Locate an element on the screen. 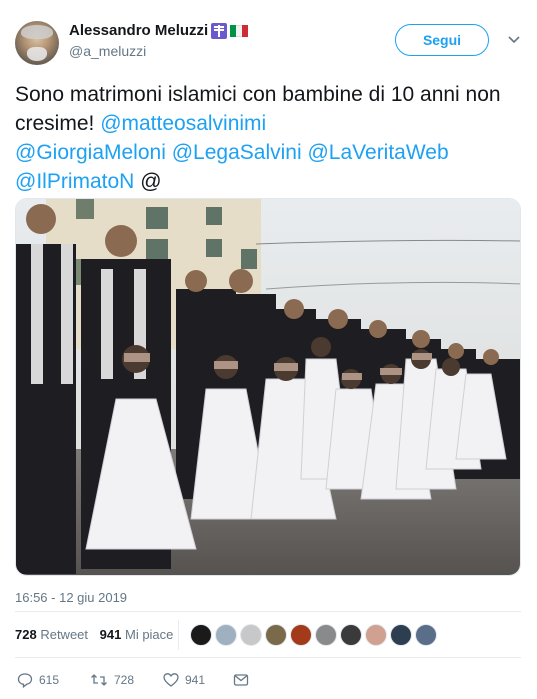  follow-button: Segui is located at coordinates (442, 40).